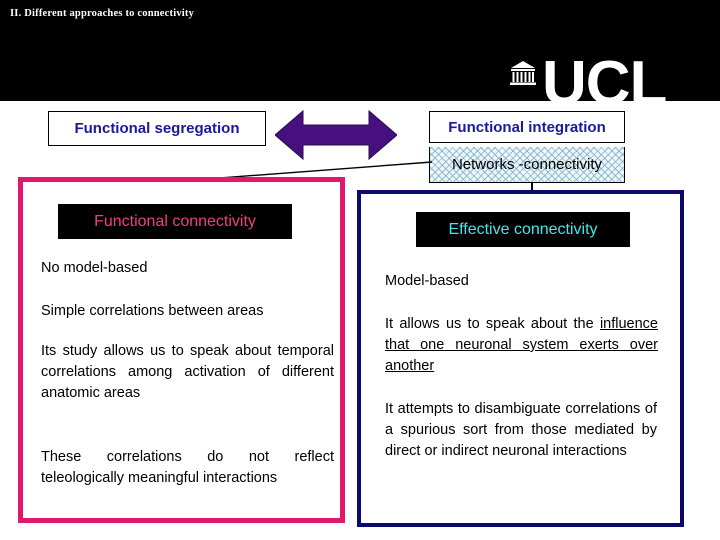 This screenshot has width=720, height=540. I want to click on networks-connectivity-label: Networks -connectivity, so click(527, 164).